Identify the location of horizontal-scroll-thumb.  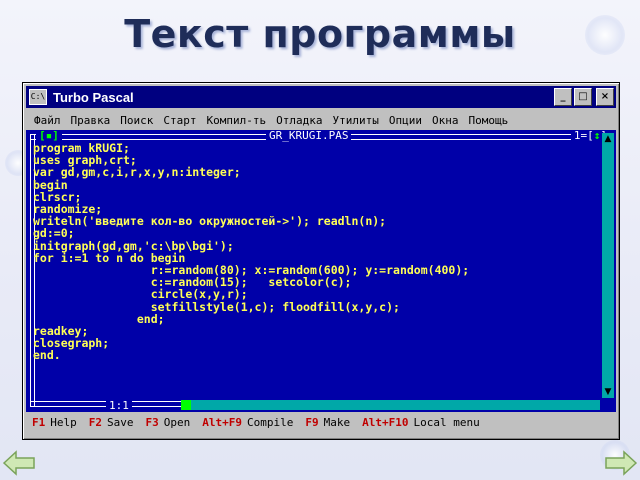
(186, 405).